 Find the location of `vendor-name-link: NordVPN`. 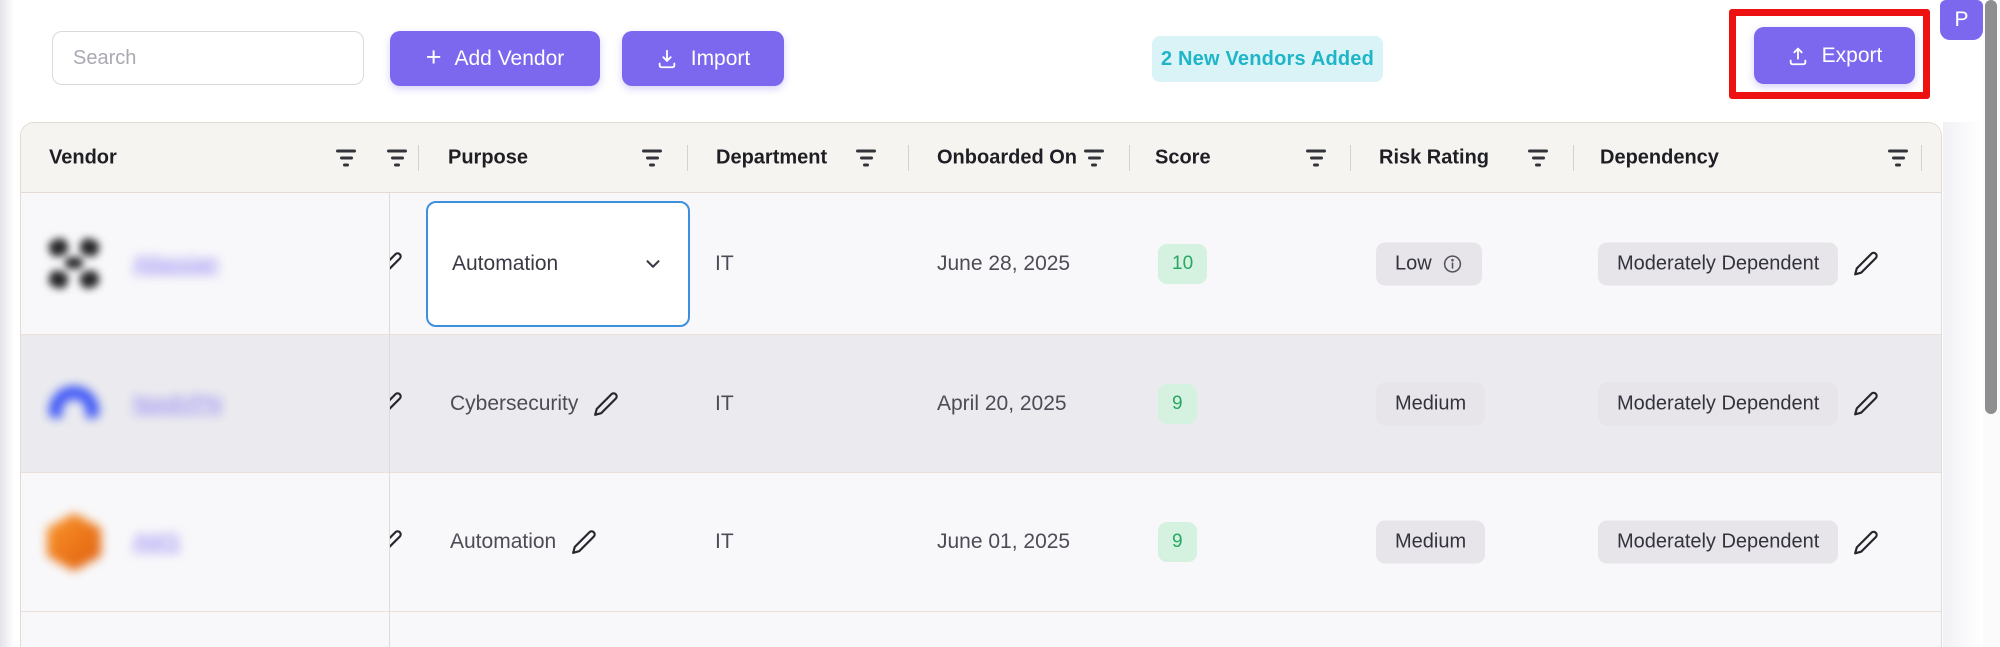

vendor-name-link: NordVPN is located at coordinates (177, 404).